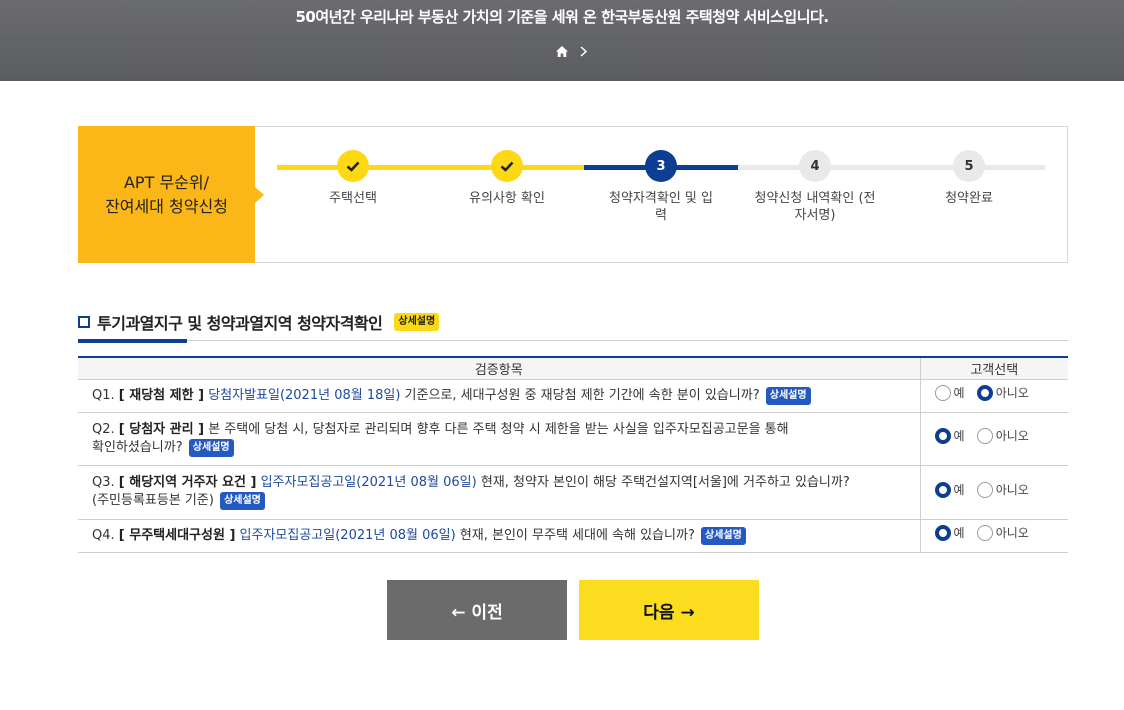  What do you see at coordinates (665, 482) in the screenshot?
I see `question-text: 현재, 청약자 본인이 해당 주택건설지역[서울]에 거주하고 있습니까?` at bounding box center [665, 482].